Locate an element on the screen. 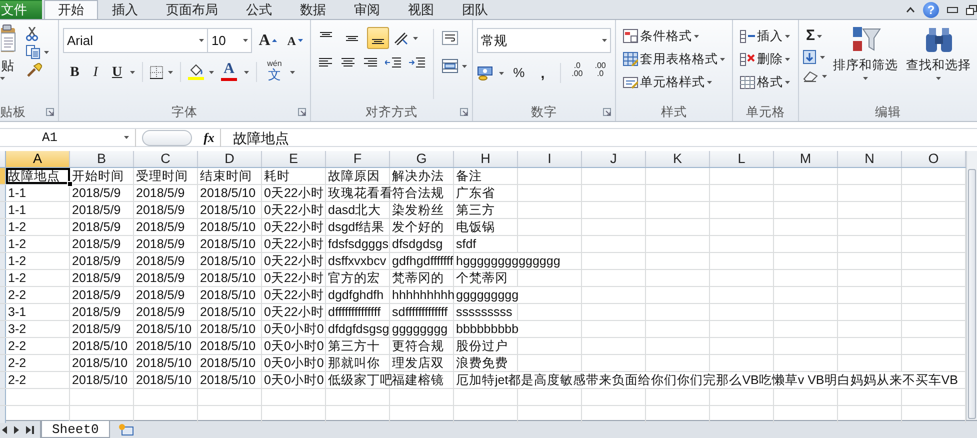 This screenshot has height=438, width=977. eraser-icon is located at coordinates (810, 76).